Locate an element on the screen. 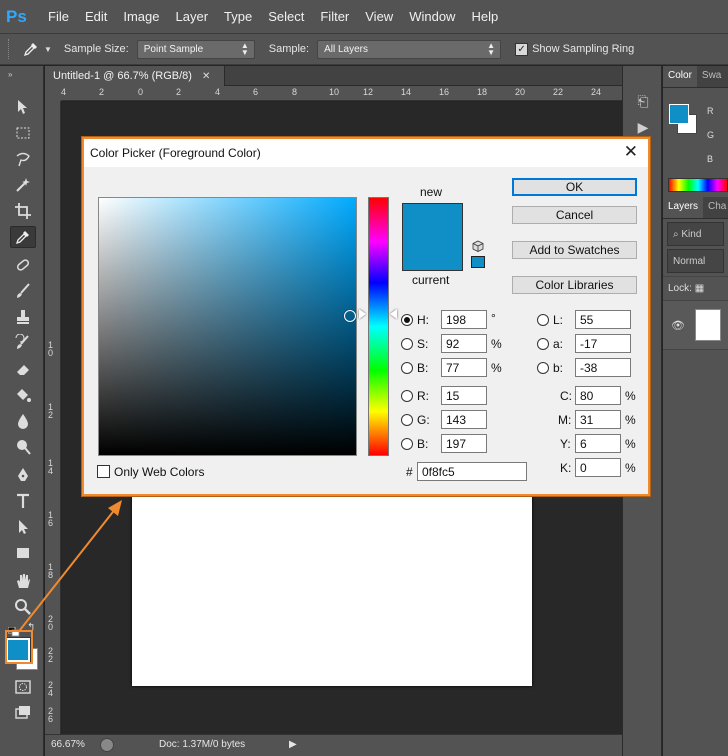 This screenshot has height=756, width=728. color-spectrum-ramp is located at coordinates (698, 185).